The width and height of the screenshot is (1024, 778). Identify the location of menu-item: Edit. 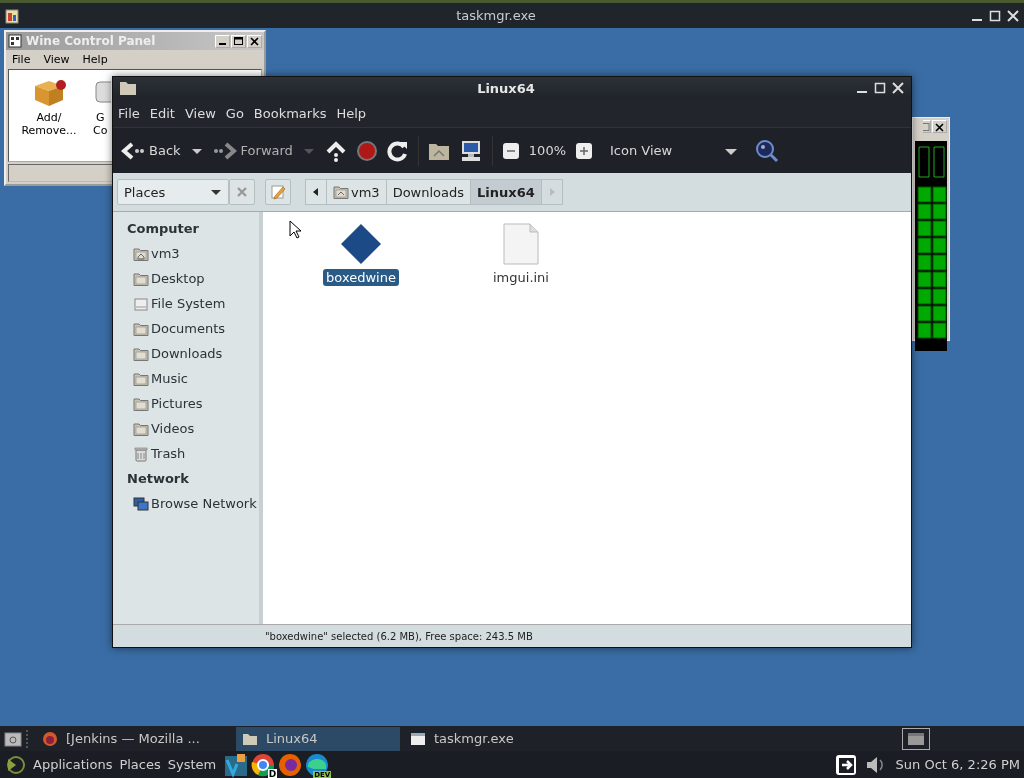
(162, 113).